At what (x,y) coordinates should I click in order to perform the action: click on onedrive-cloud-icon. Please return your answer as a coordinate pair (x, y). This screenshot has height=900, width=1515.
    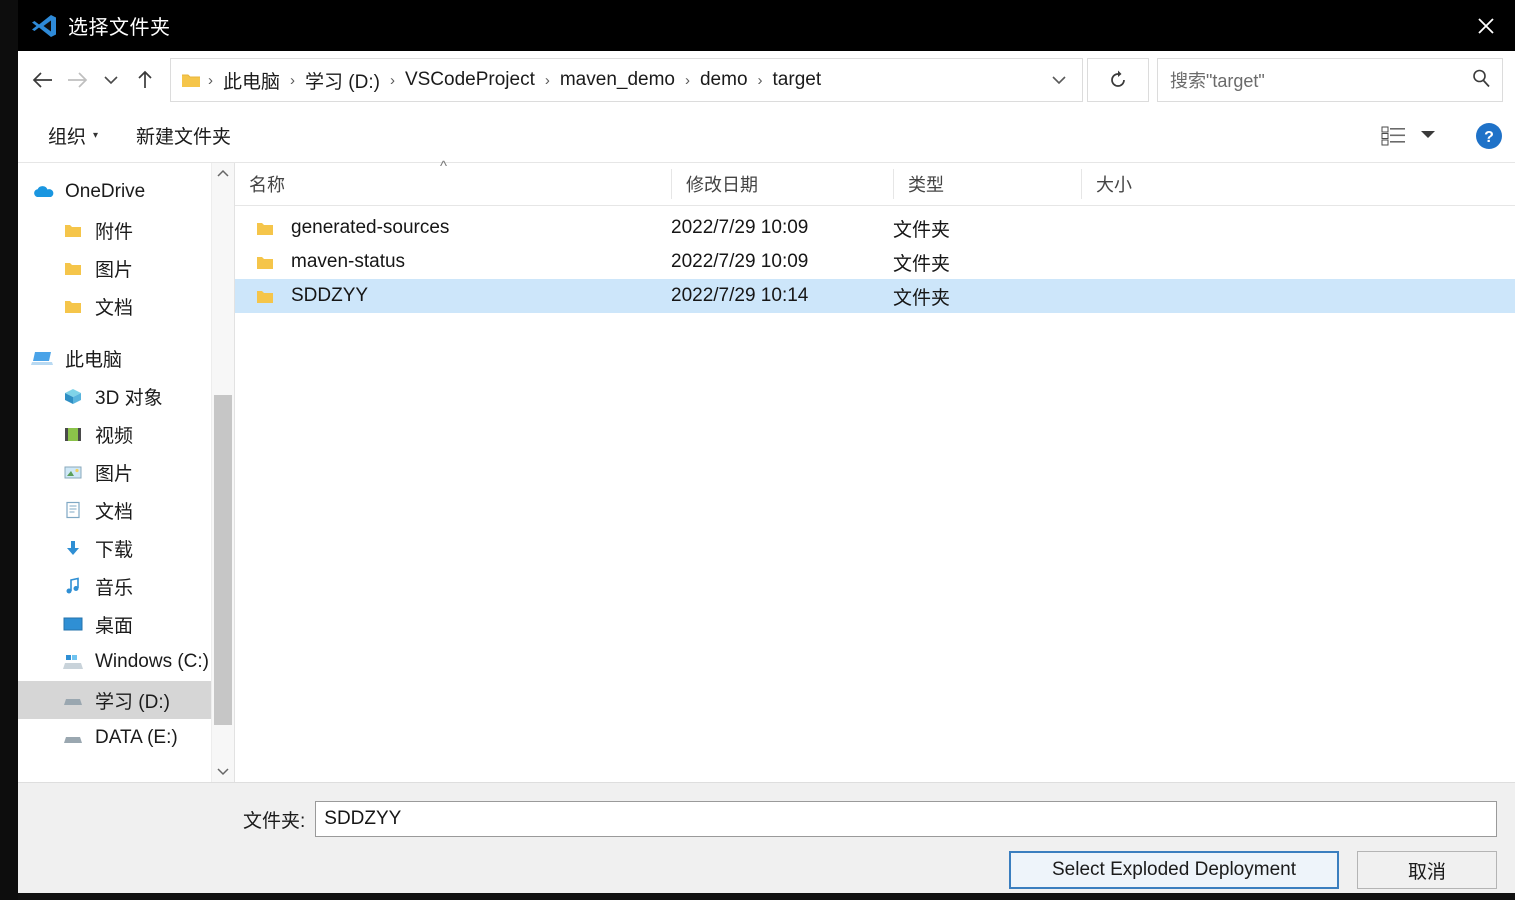
    Looking at the image, I should click on (43, 192).